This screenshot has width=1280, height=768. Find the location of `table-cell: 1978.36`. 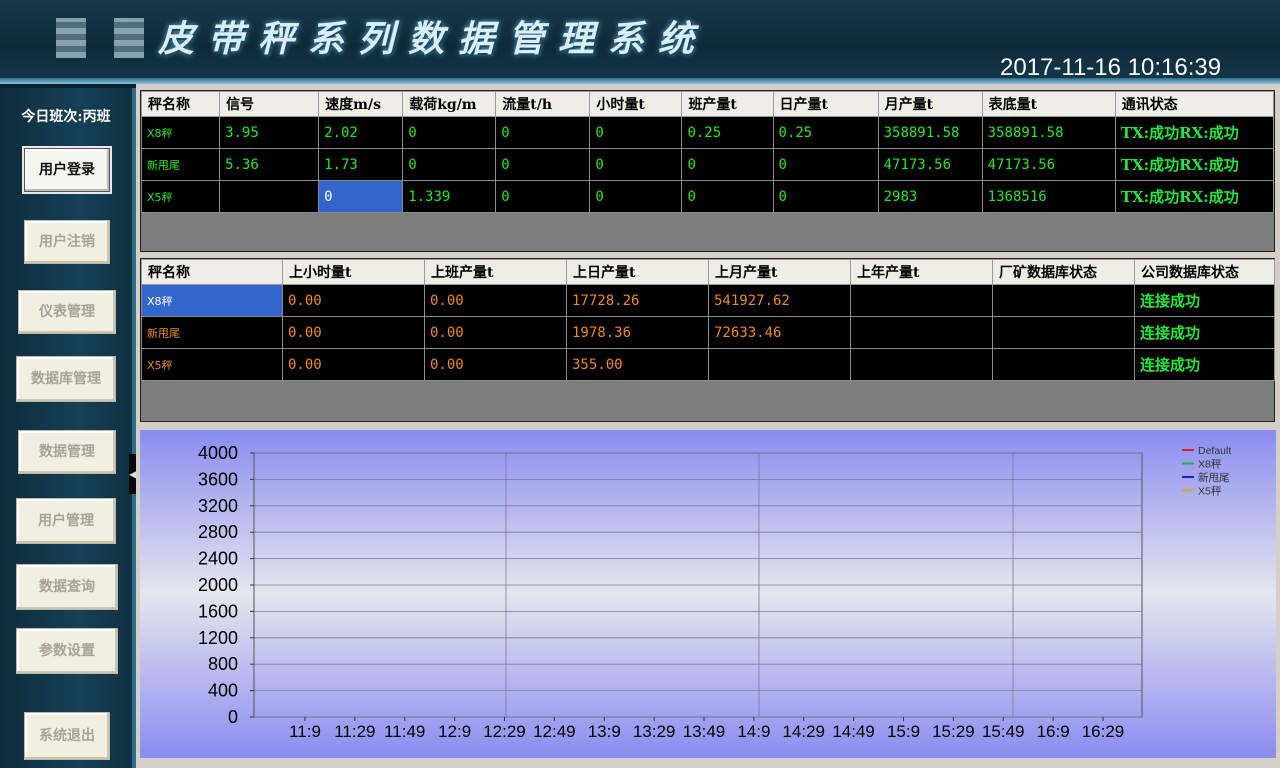

table-cell: 1978.36 is located at coordinates (637, 332).